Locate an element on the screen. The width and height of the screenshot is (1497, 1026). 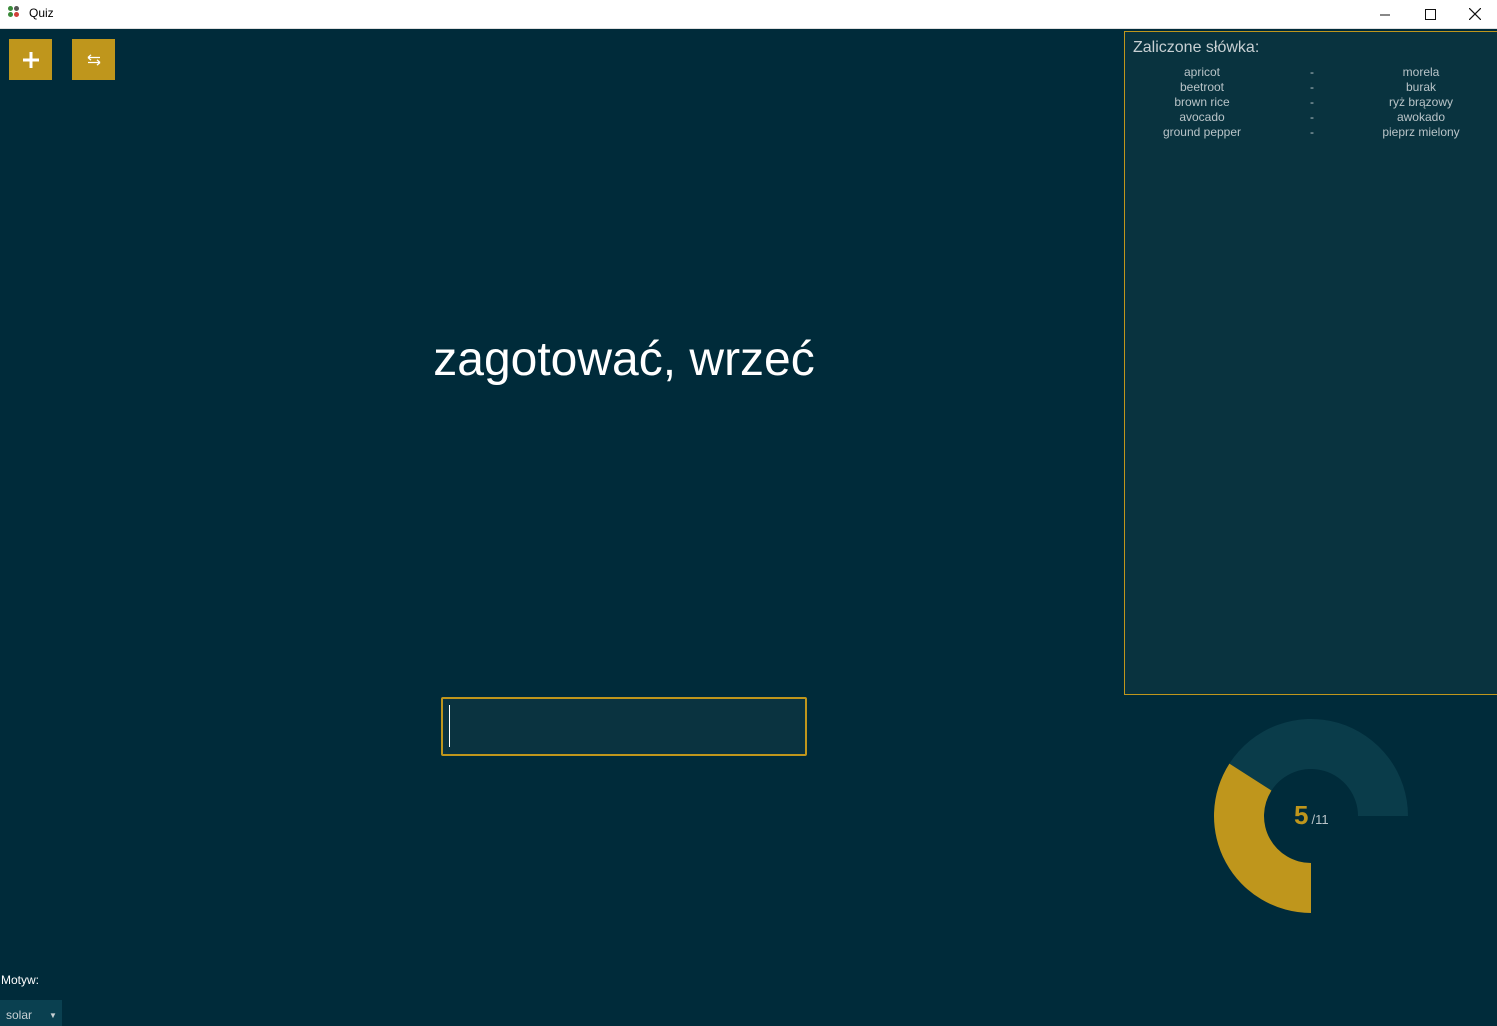
word-polish: pieprz mielony is located at coordinates (1421, 132).